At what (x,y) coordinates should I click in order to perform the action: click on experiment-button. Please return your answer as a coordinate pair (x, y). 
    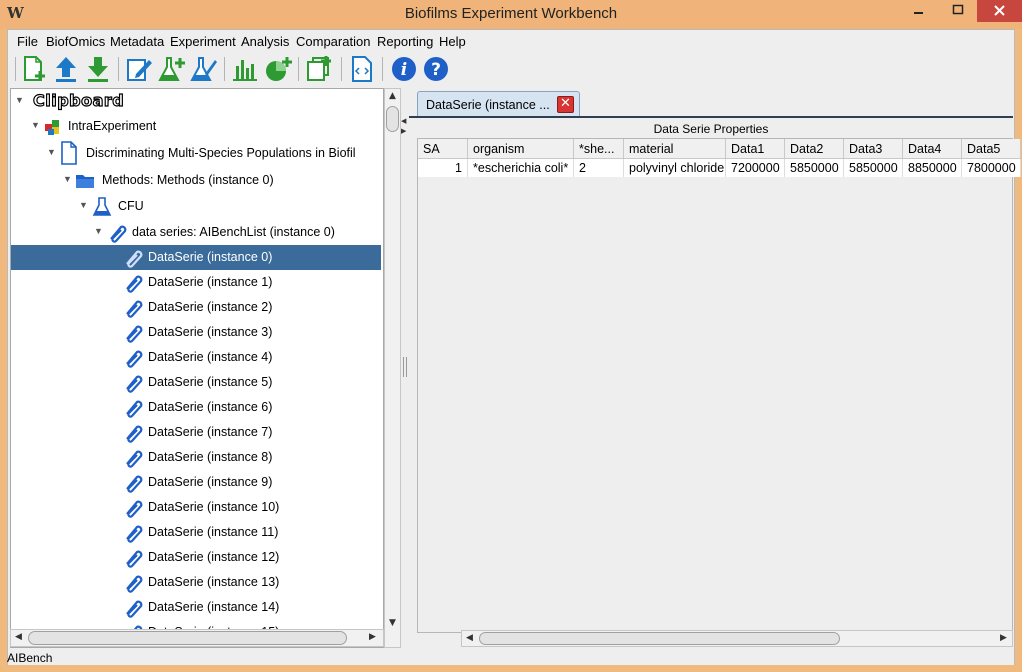
    Looking at the image, I should click on (203, 69).